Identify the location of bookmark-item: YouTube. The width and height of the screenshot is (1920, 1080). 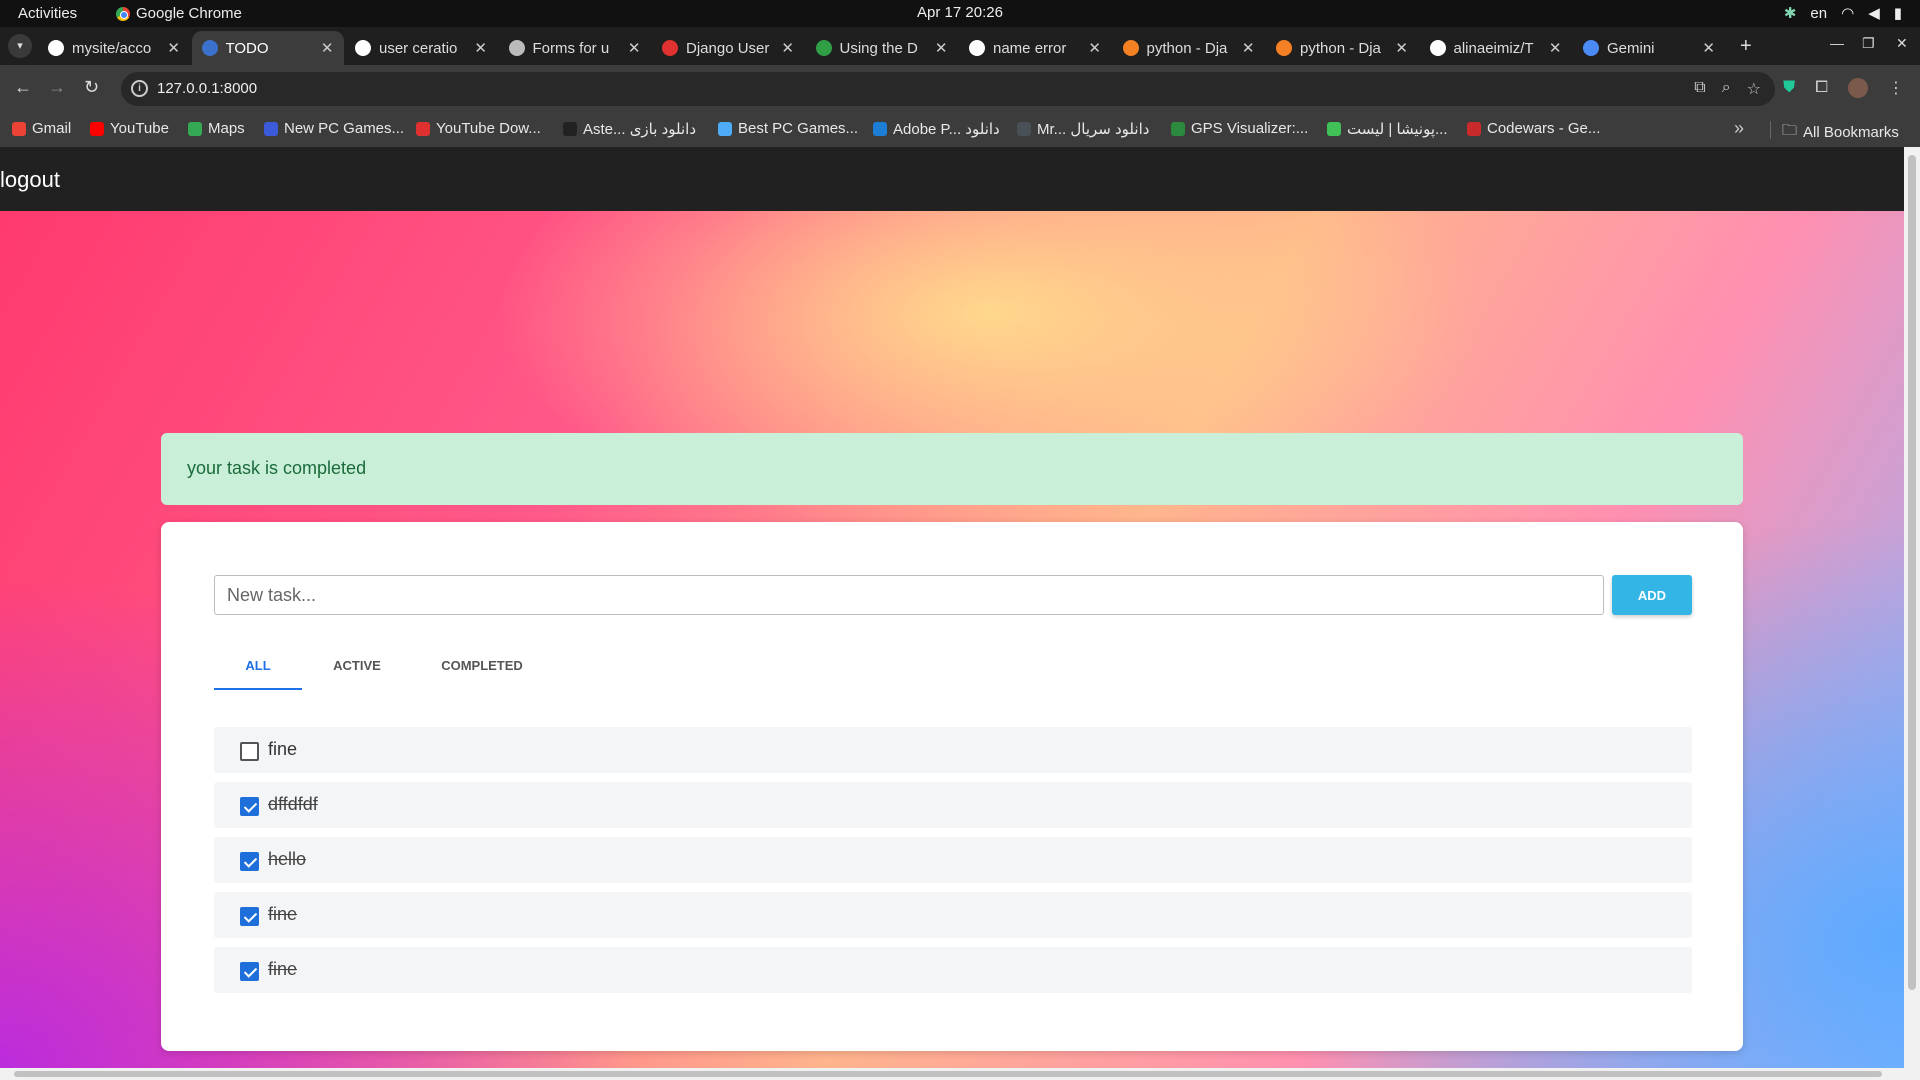
(129, 128).